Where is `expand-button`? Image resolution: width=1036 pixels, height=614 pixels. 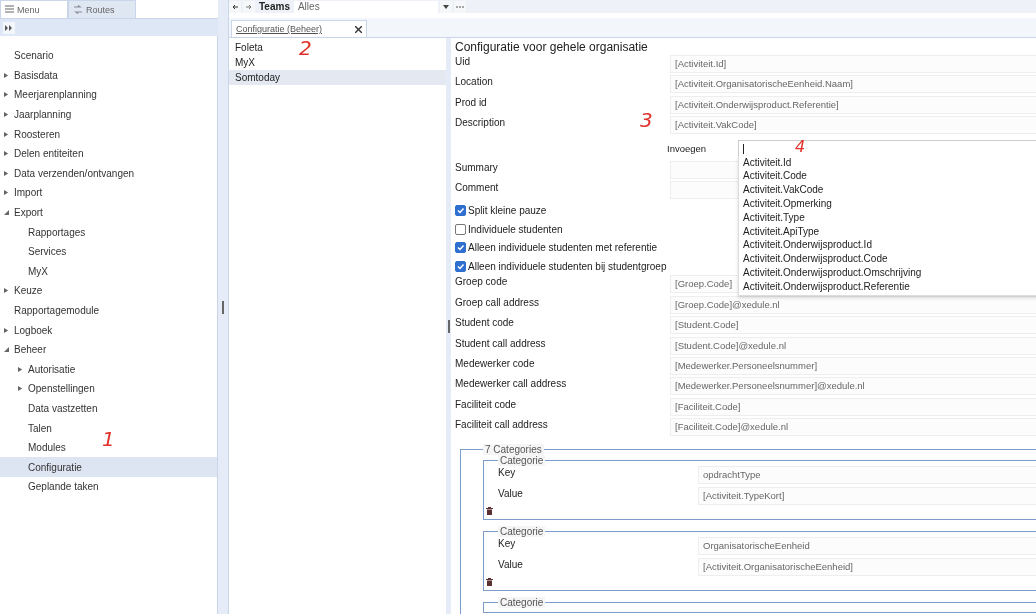 expand-button is located at coordinates (9, 27).